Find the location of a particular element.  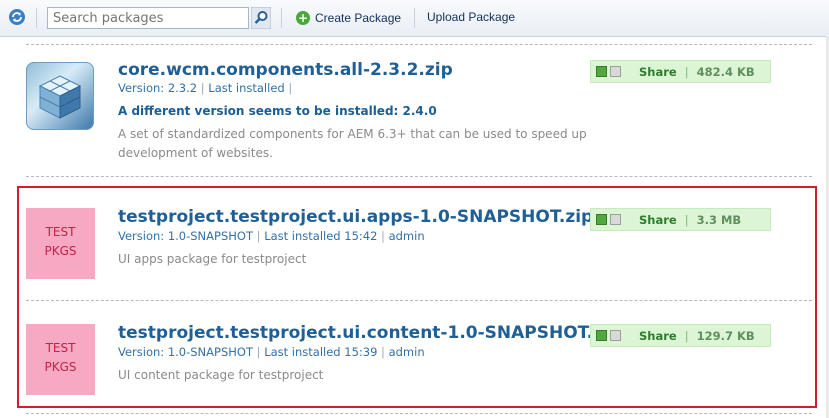

create-package-button: + Create Package is located at coordinates (348, 18).